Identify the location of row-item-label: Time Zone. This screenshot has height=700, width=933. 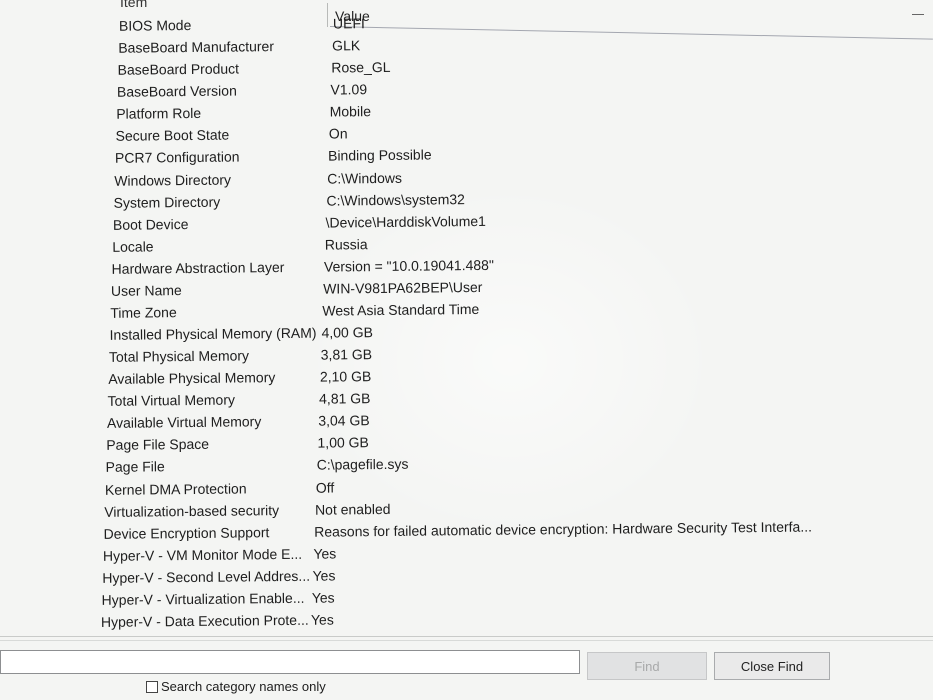
(143, 312).